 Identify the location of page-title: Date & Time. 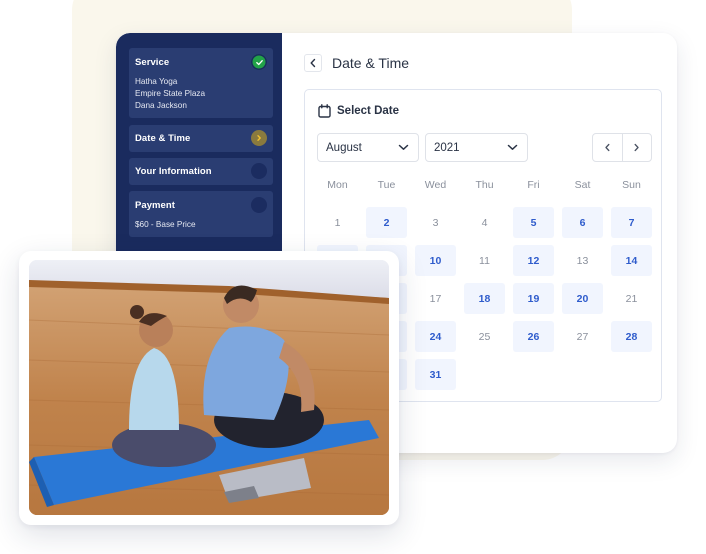
(371, 63).